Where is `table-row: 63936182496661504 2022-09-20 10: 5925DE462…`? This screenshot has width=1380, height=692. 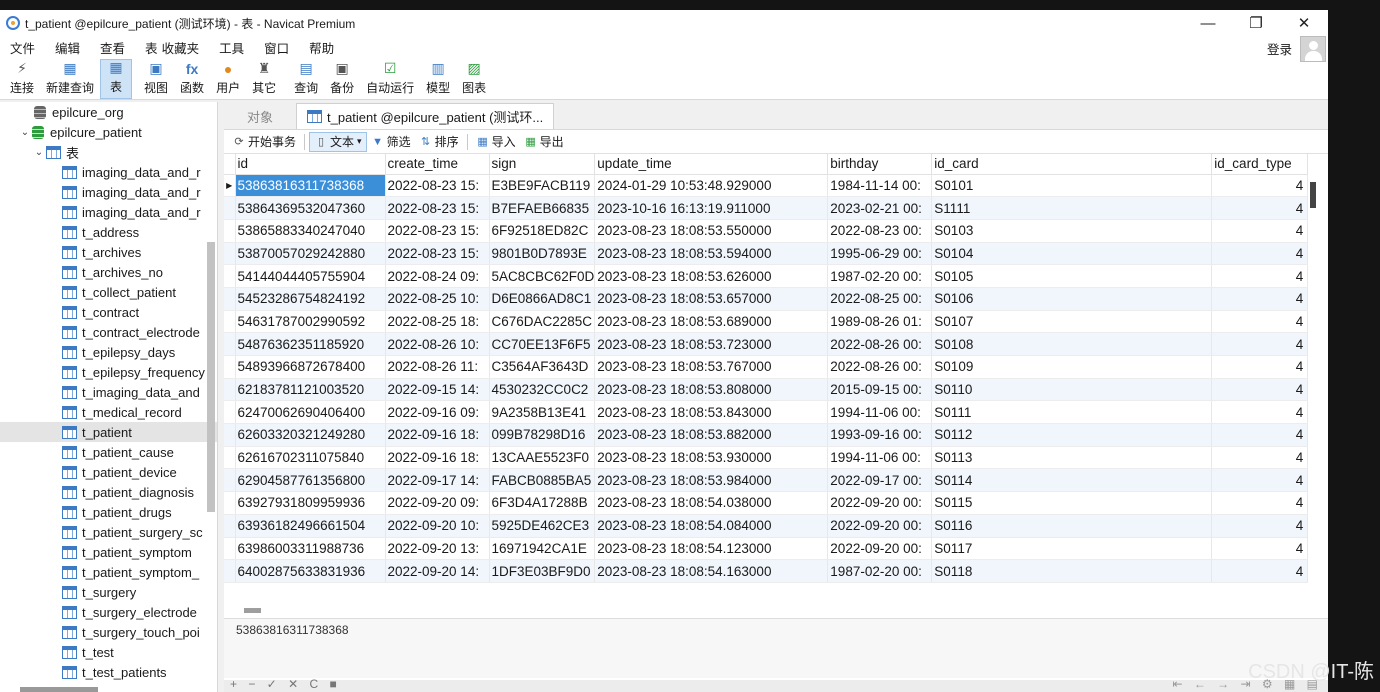
table-row: 63936182496661504 2022-09-20 10: 5925DE462… is located at coordinates (766, 526).